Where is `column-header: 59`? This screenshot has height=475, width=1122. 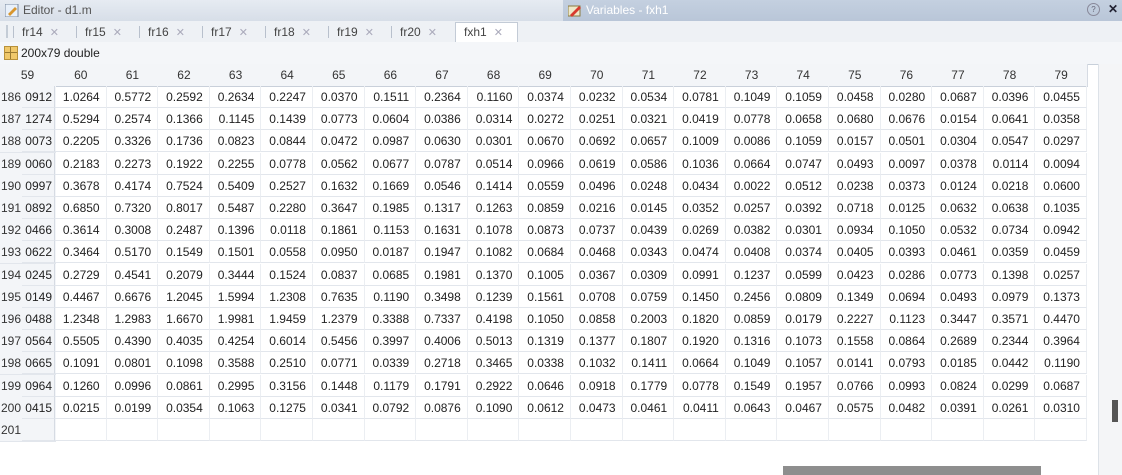 column-header: 59 is located at coordinates (28, 75).